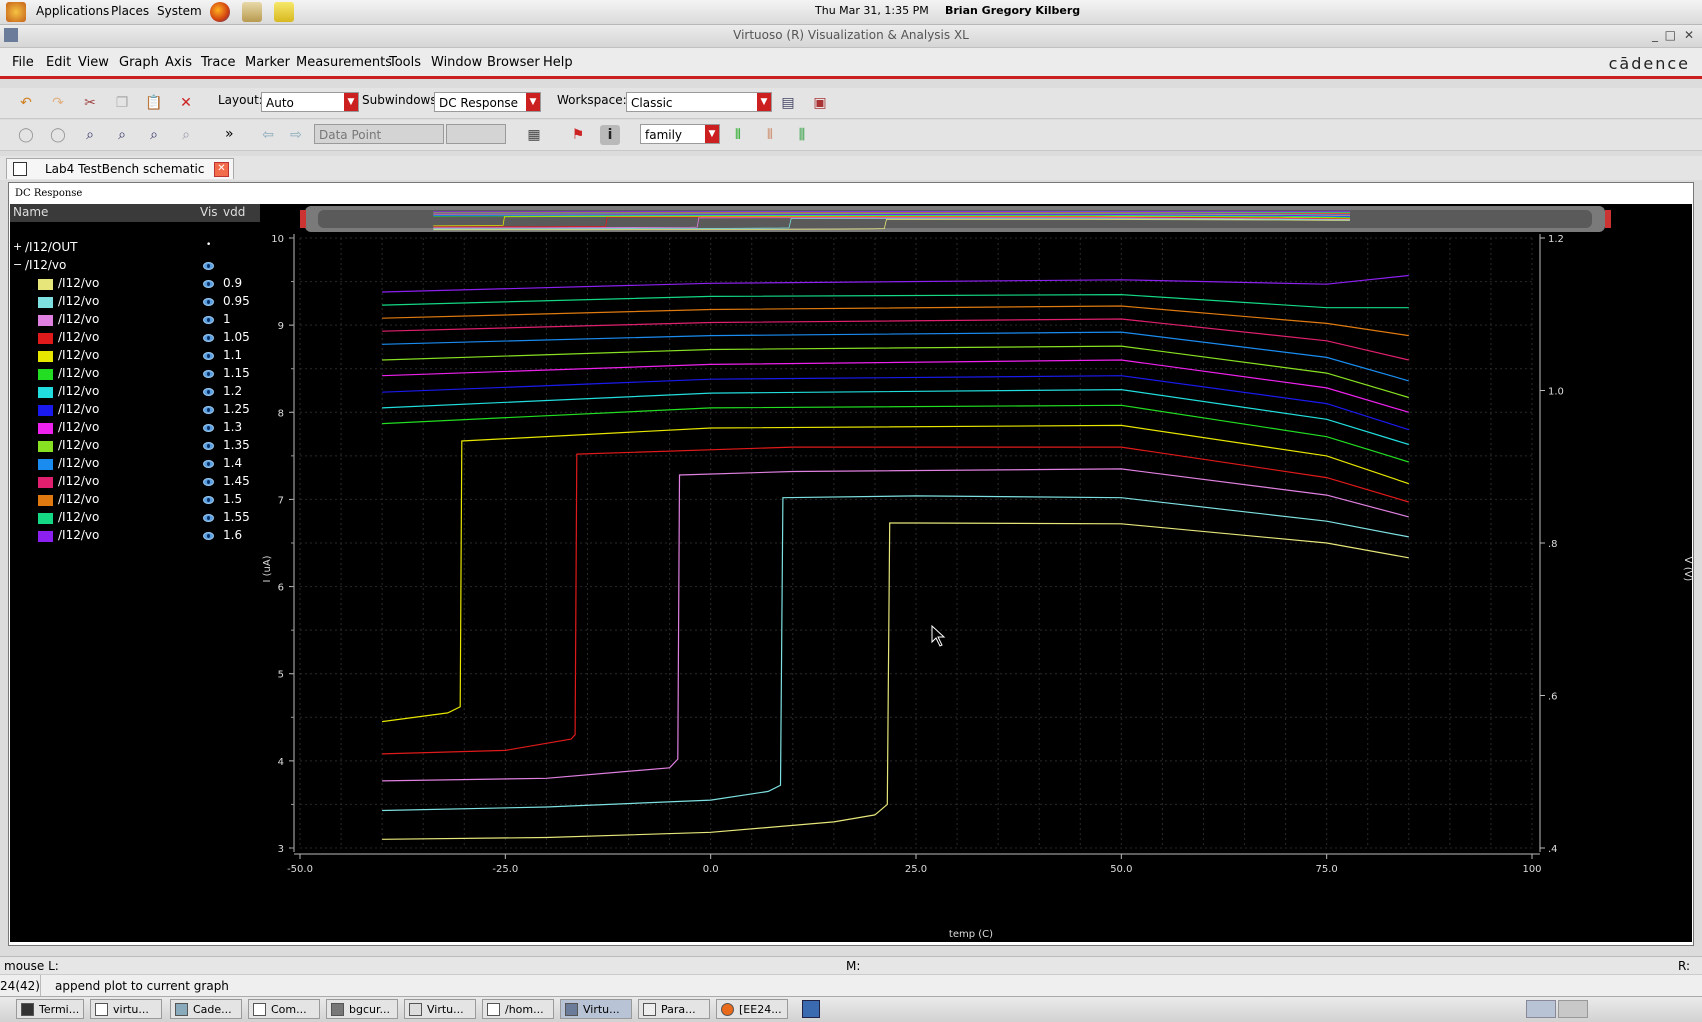 The height and width of the screenshot is (1022, 1702). What do you see at coordinates (135, 338) in the screenshot?
I see `legend-row: /I12/vo1.05` at bounding box center [135, 338].